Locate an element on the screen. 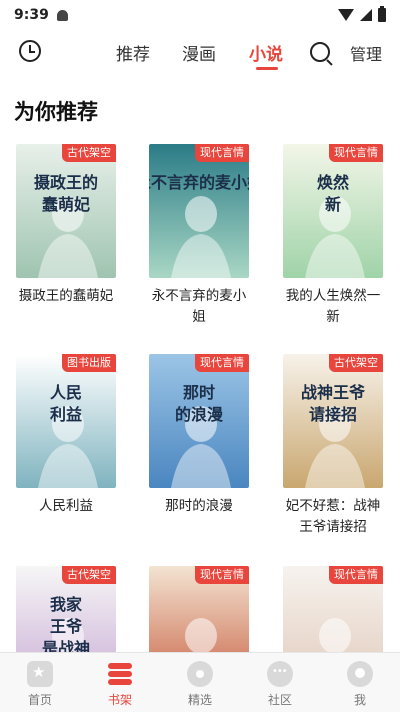  notification-icon is located at coordinates (62, 15).